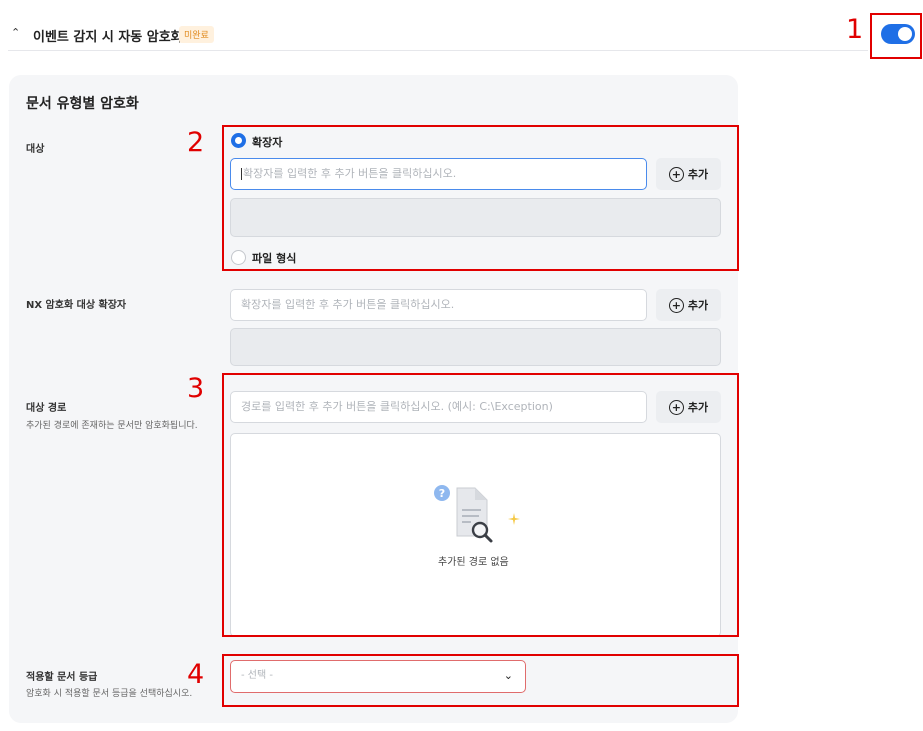 The image size is (923, 731). I want to click on chevron-up-icon: ⌃, so click(15, 32).